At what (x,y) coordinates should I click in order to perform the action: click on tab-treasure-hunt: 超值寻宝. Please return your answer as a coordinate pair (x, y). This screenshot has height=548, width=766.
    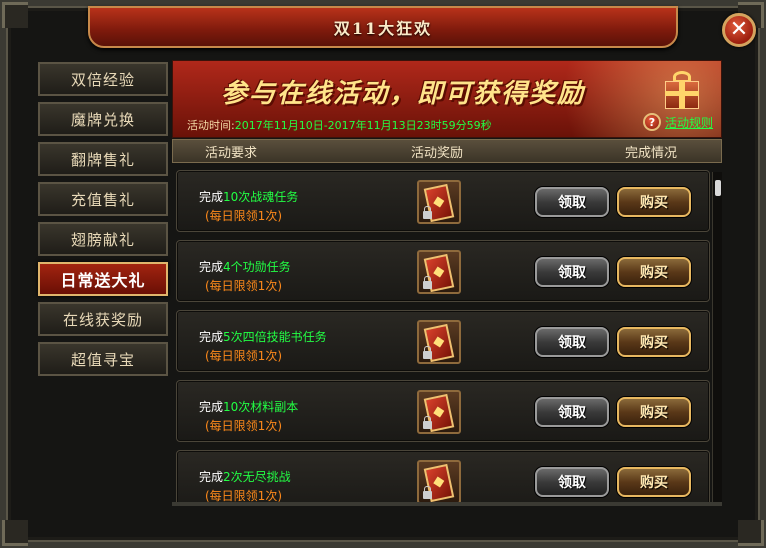
    Looking at the image, I should click on (103, 359).